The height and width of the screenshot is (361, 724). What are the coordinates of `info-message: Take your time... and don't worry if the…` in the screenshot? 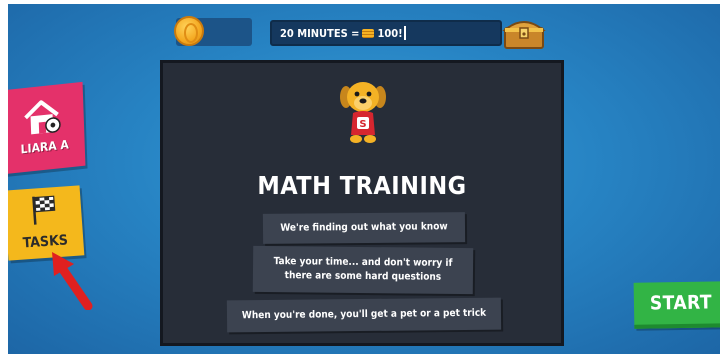 It's located at (363, 270).